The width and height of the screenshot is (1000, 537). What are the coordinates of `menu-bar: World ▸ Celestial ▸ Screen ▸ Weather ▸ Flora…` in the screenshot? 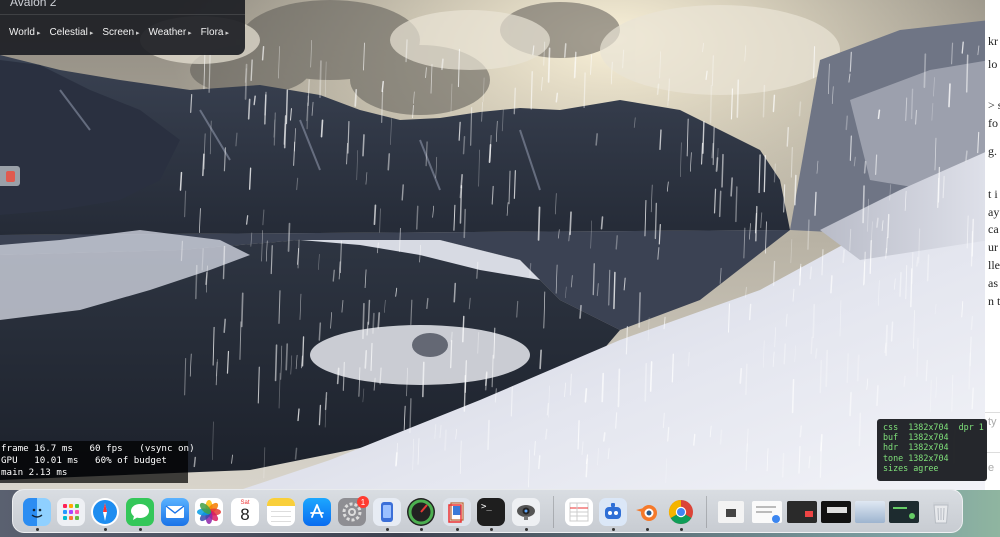 It's located at (119, 32).